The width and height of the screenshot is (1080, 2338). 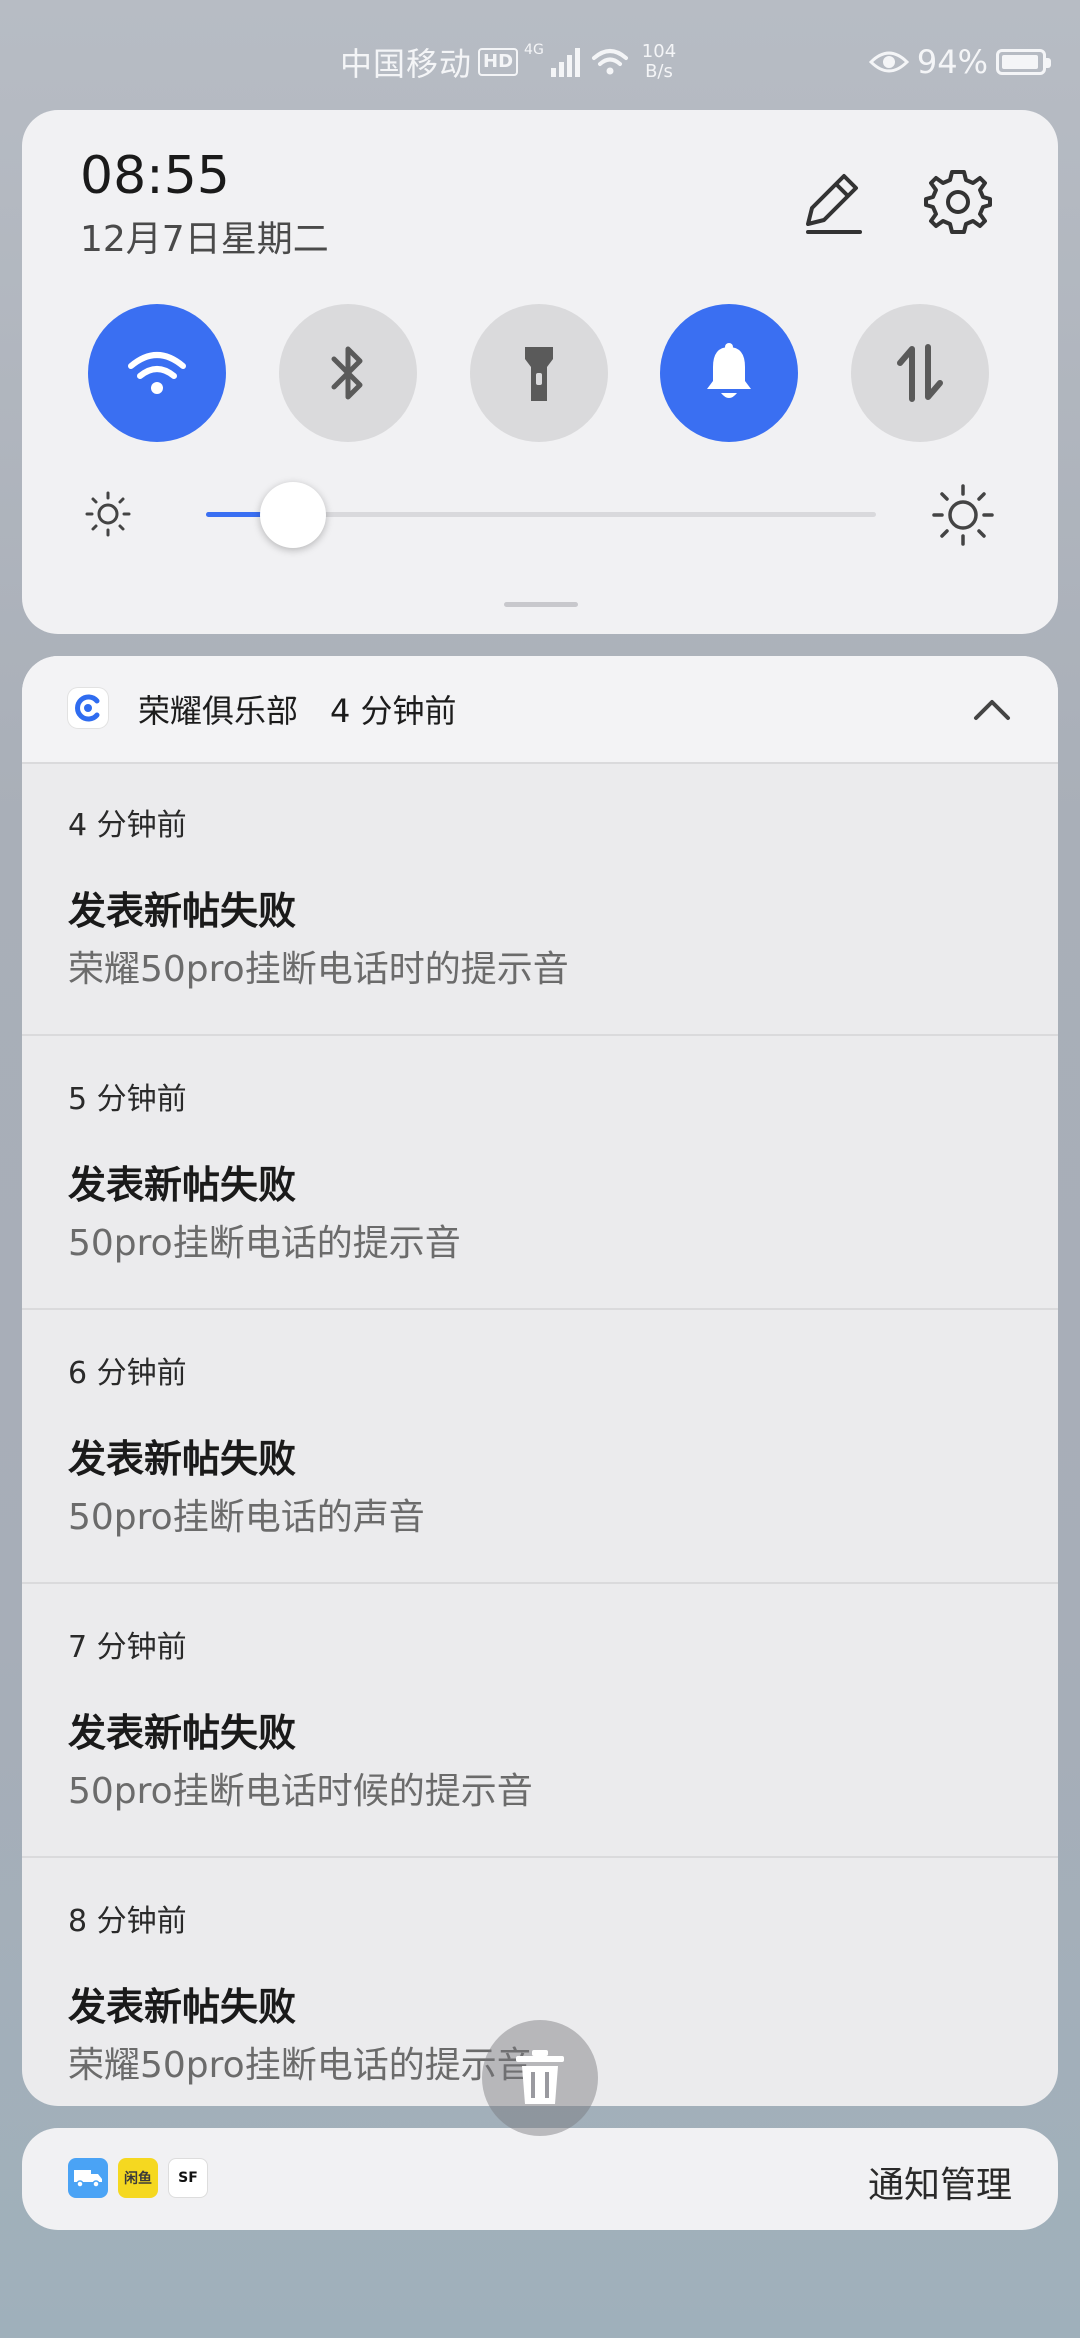 I want to click on flashlight-icon, so click(x=539, y=374).